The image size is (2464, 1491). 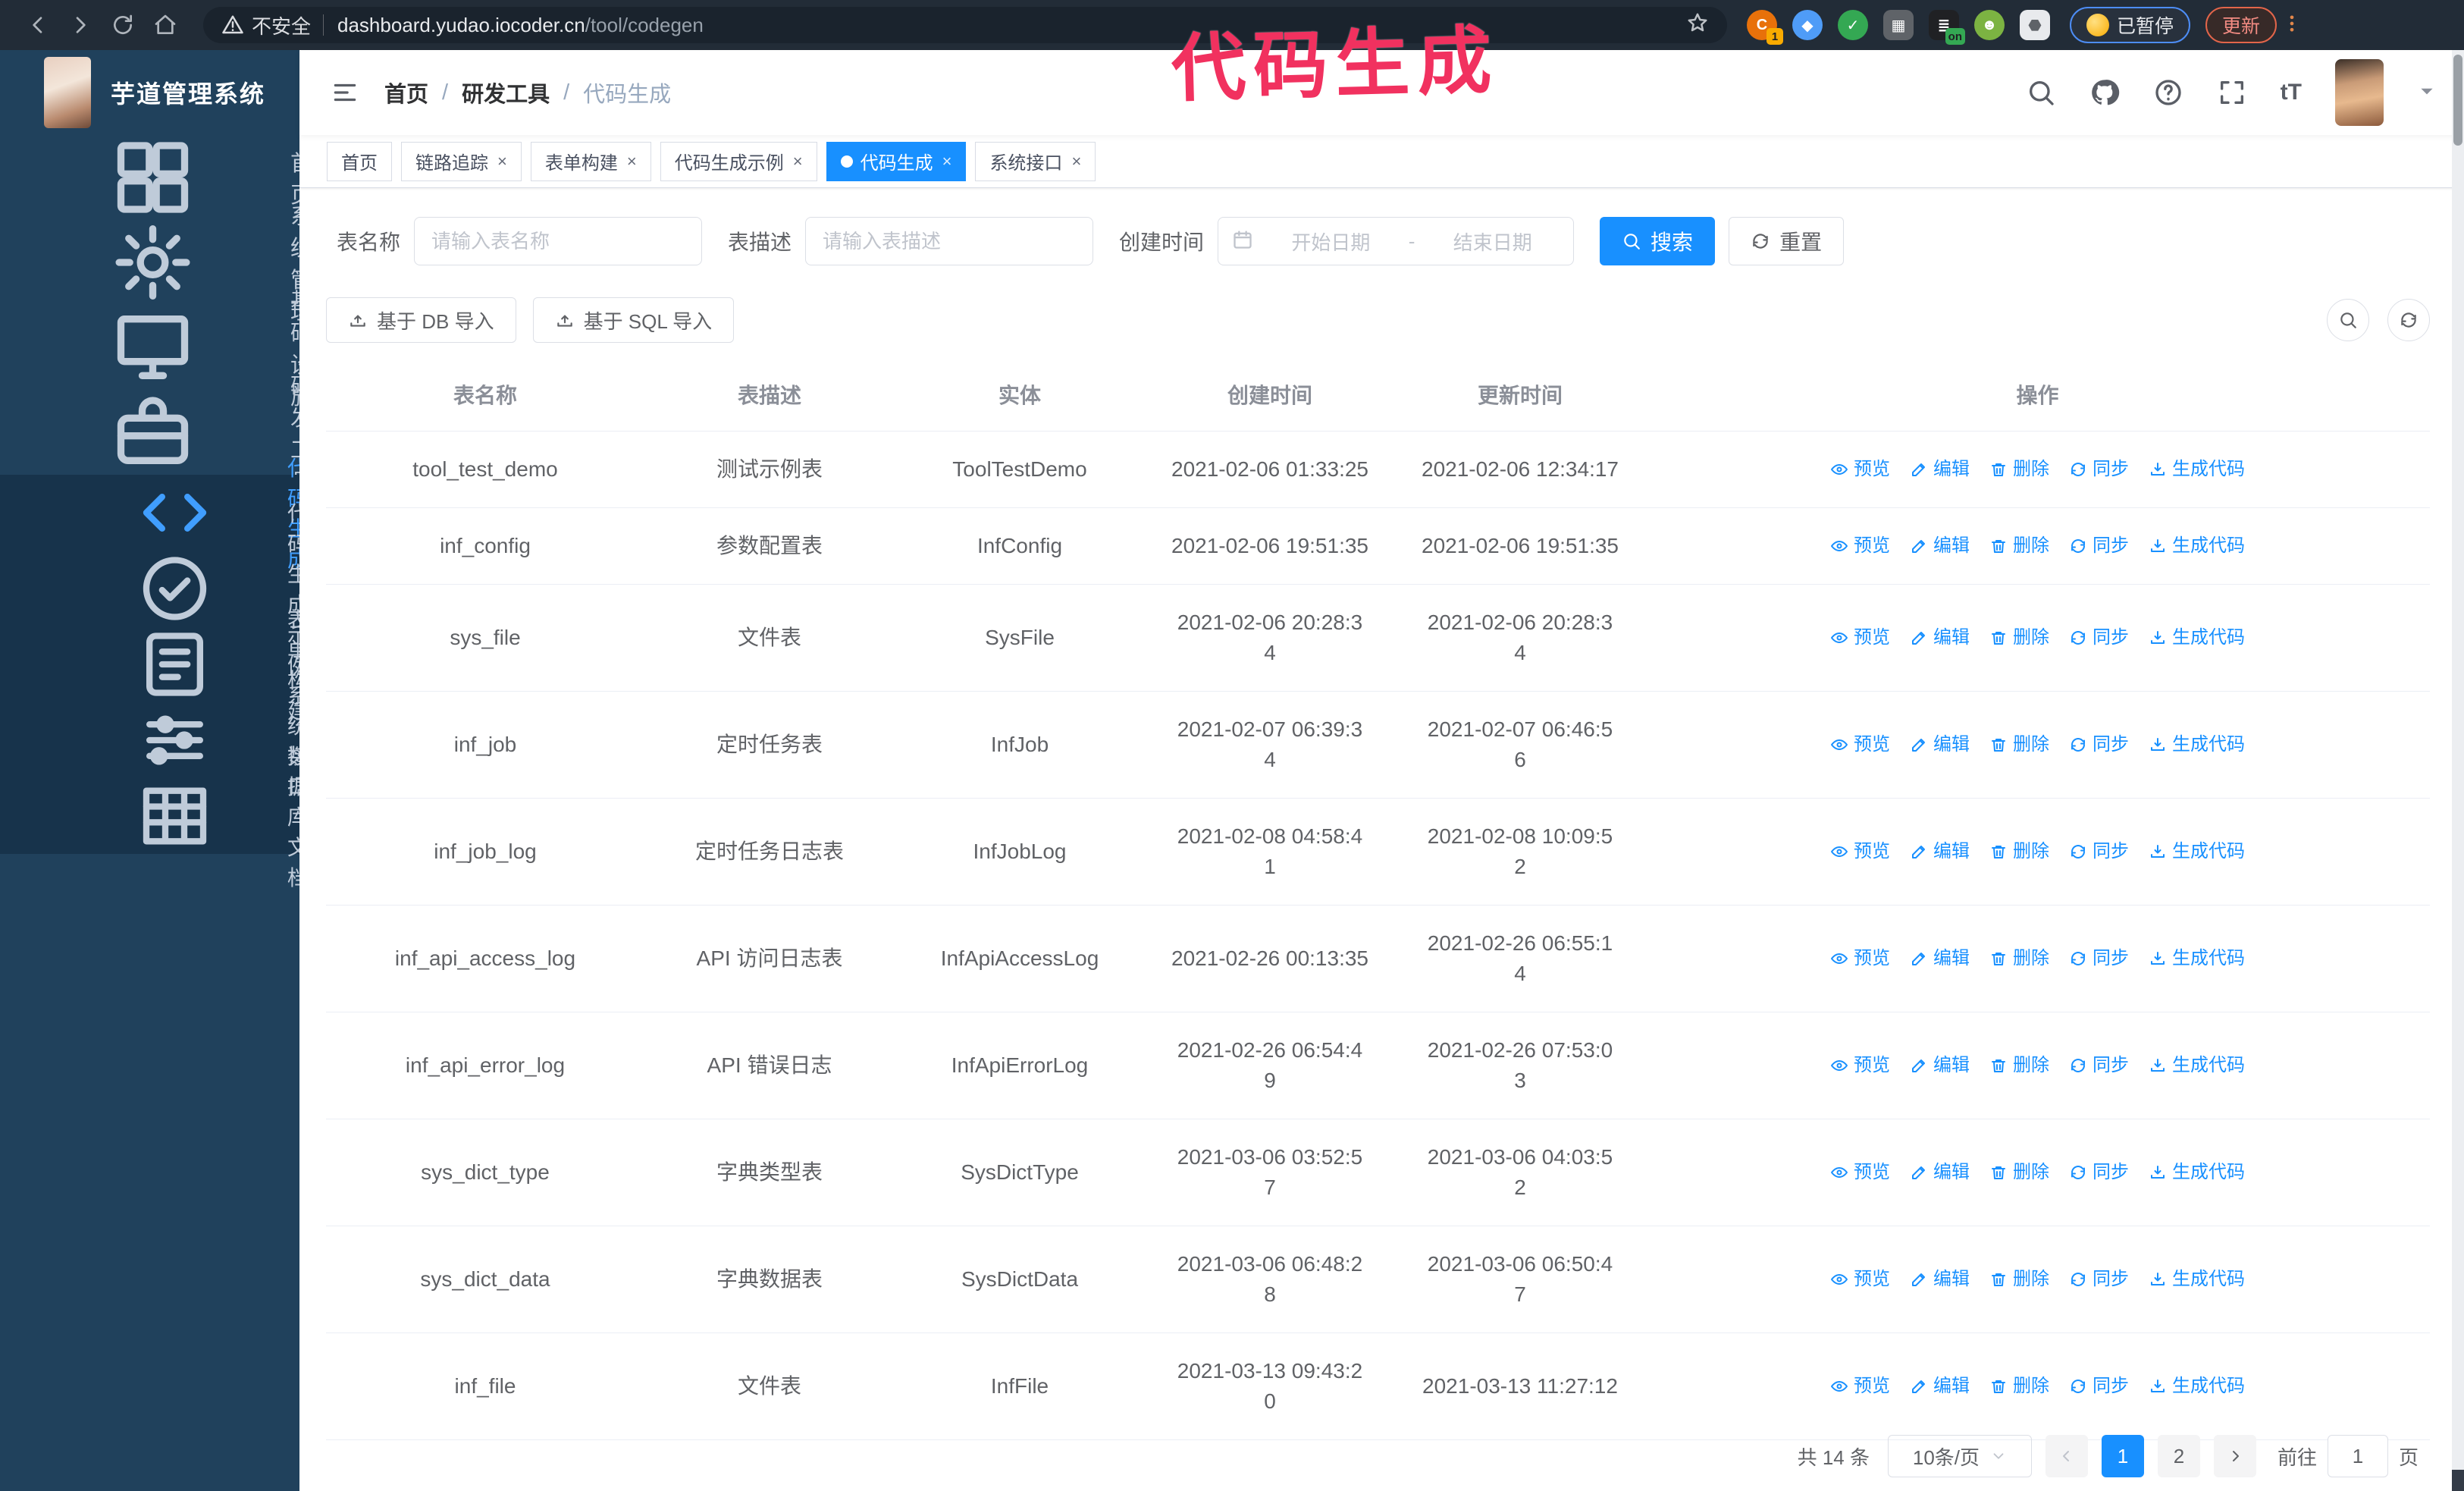 What do you see at coordinates (2178, 1456) in the screenshot?
I see `page-button-2: 2` at bounding box center [2178, 1456].